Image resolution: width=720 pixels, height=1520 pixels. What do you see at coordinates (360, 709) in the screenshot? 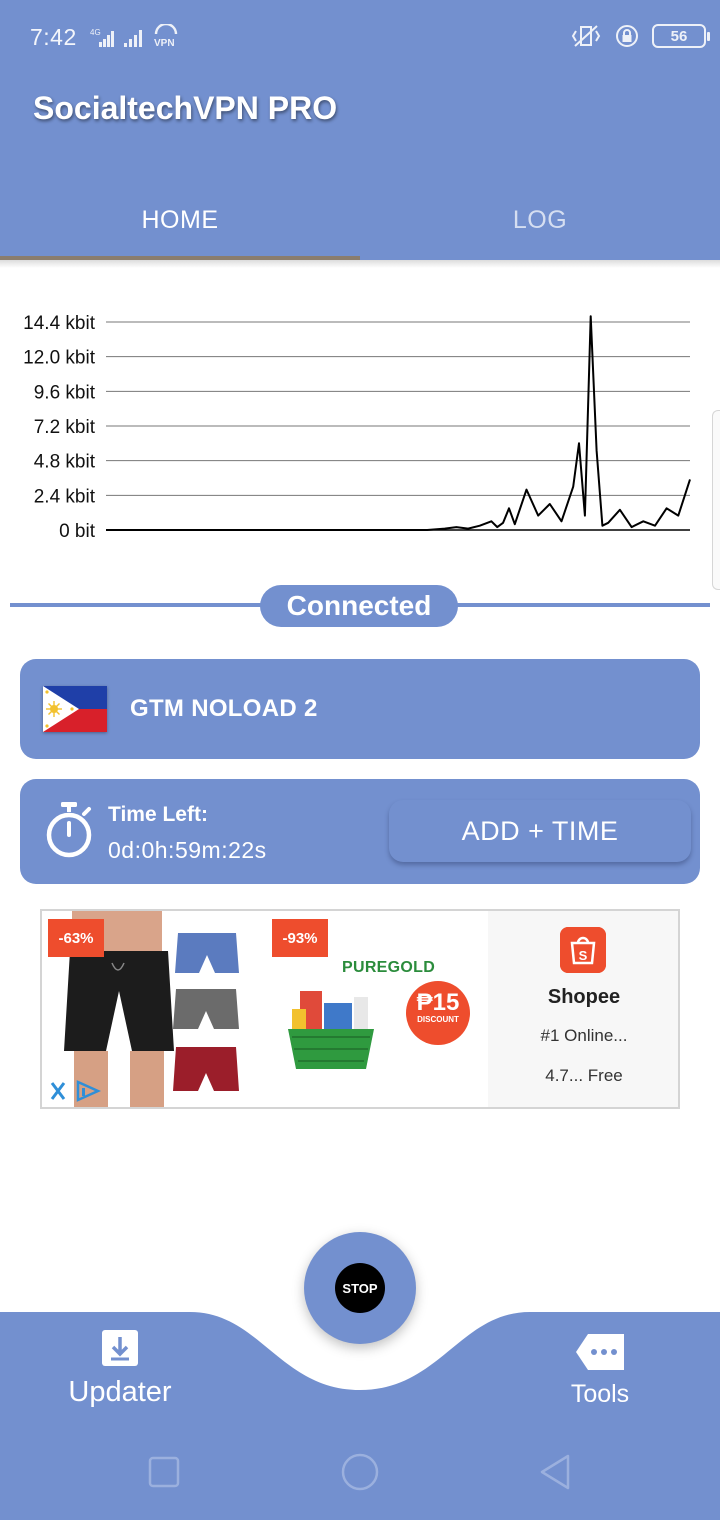
I see `server-selector: GTM NOLOAD 2` at bounding box center [360, 709].